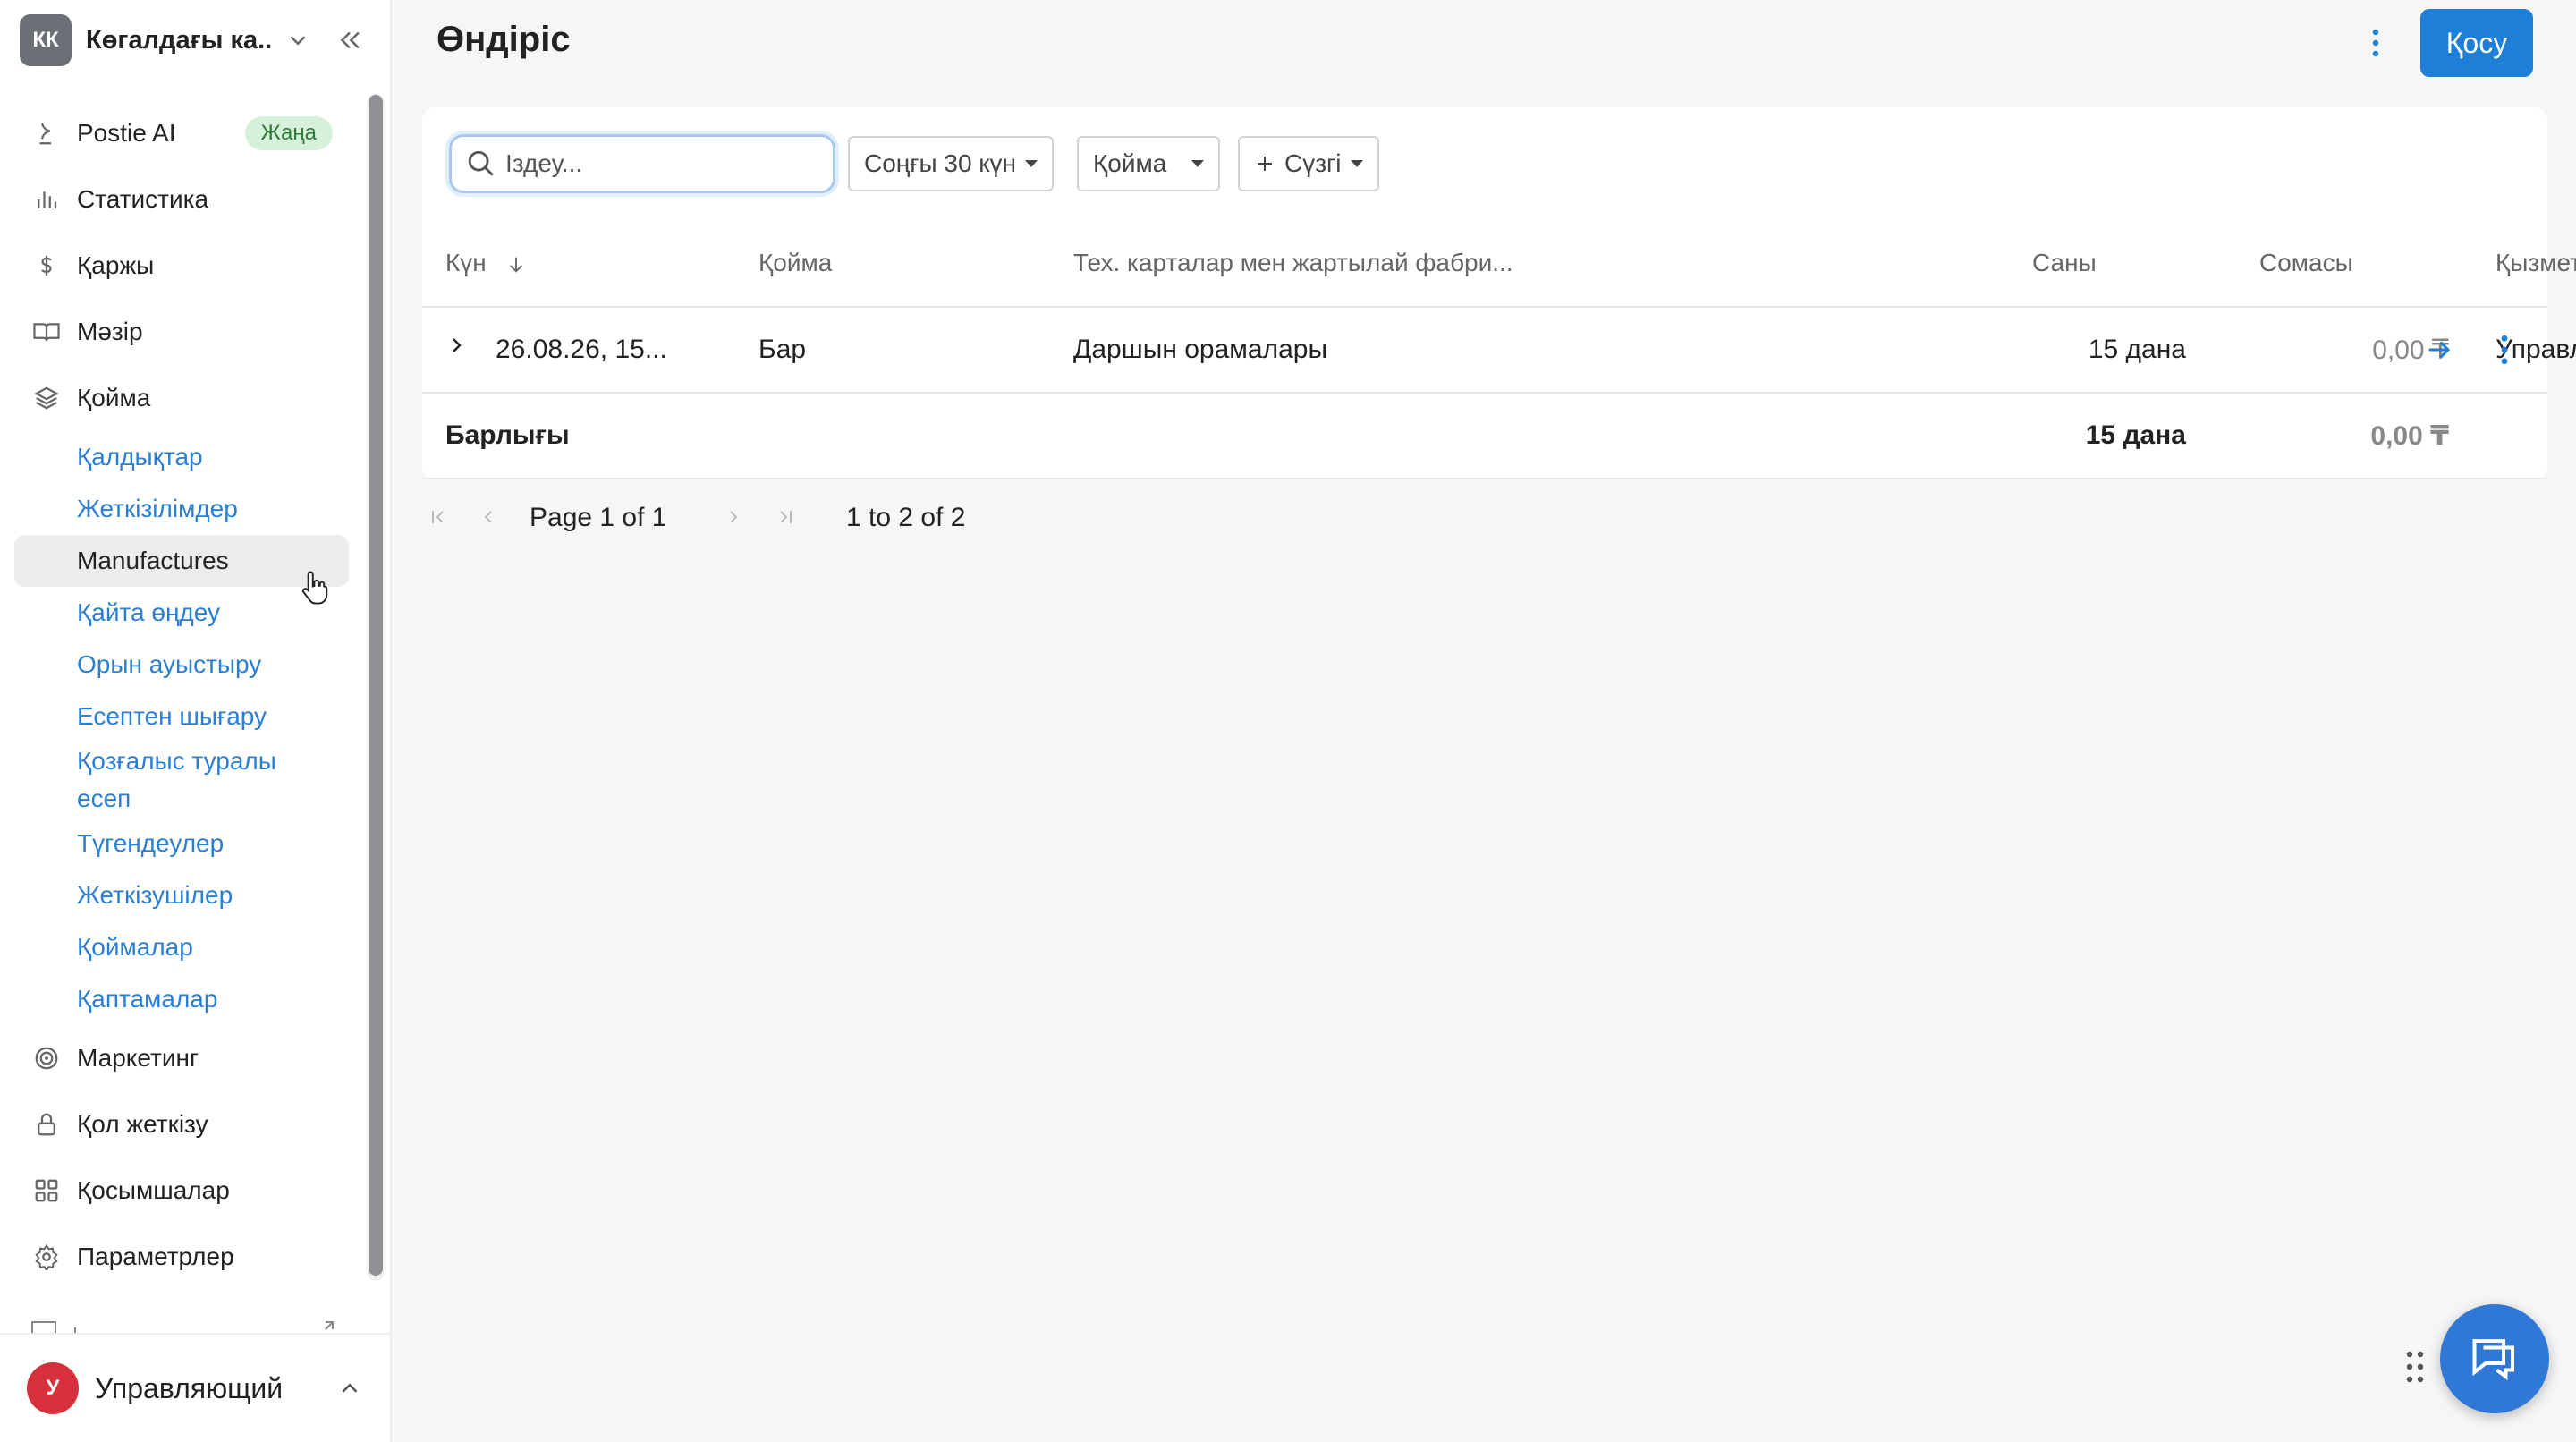  I want to click on first-page-icon, so click(438, 517).